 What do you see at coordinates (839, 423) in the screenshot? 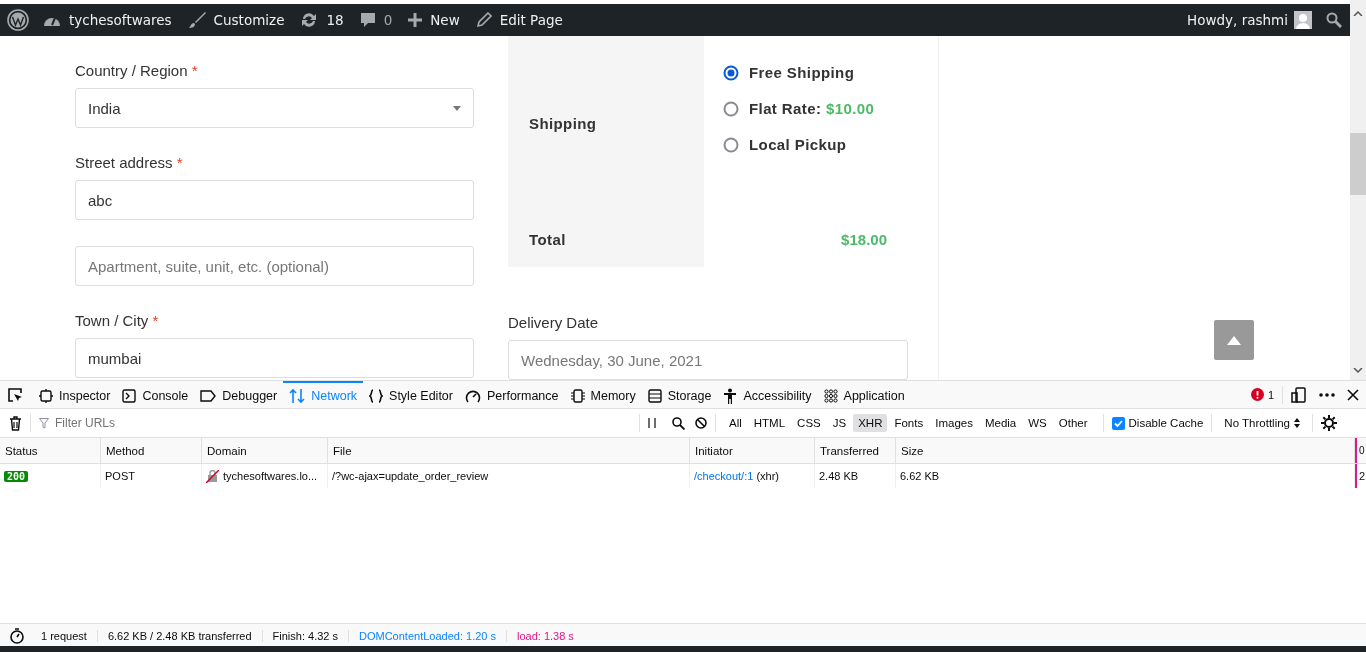
I see `type-filter-button: JS` at bounding box center [839, 423].